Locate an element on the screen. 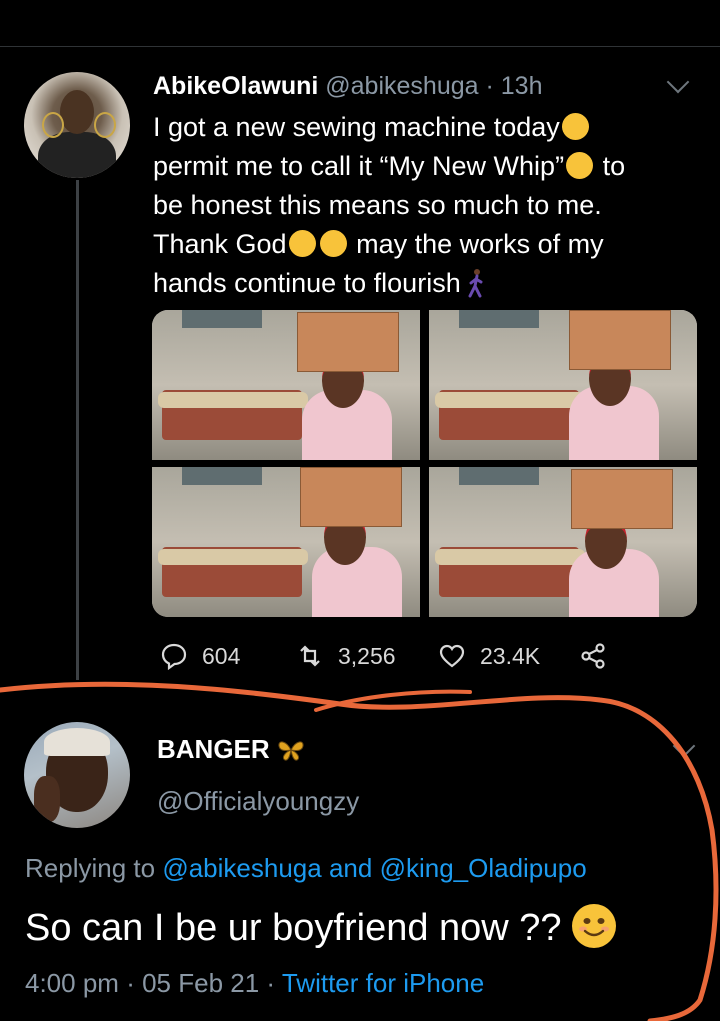 Image resolution: width=720 pixels, height=1021 pixels. tweet-text-segment: Thank God is located at coordinates (220, 244).